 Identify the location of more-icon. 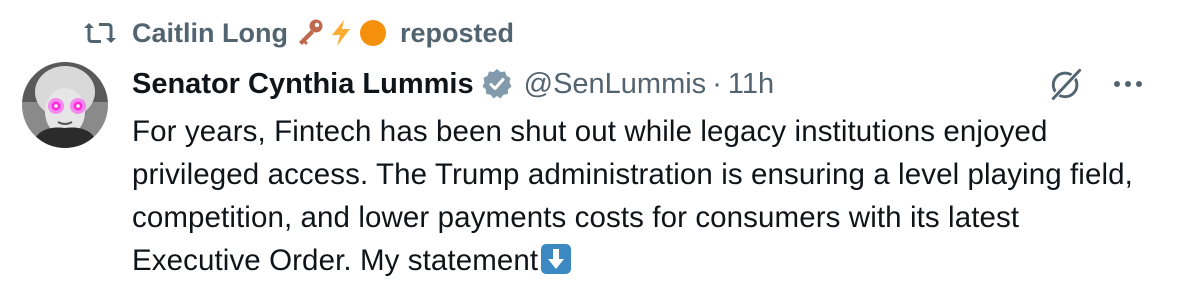
(1128, 84).